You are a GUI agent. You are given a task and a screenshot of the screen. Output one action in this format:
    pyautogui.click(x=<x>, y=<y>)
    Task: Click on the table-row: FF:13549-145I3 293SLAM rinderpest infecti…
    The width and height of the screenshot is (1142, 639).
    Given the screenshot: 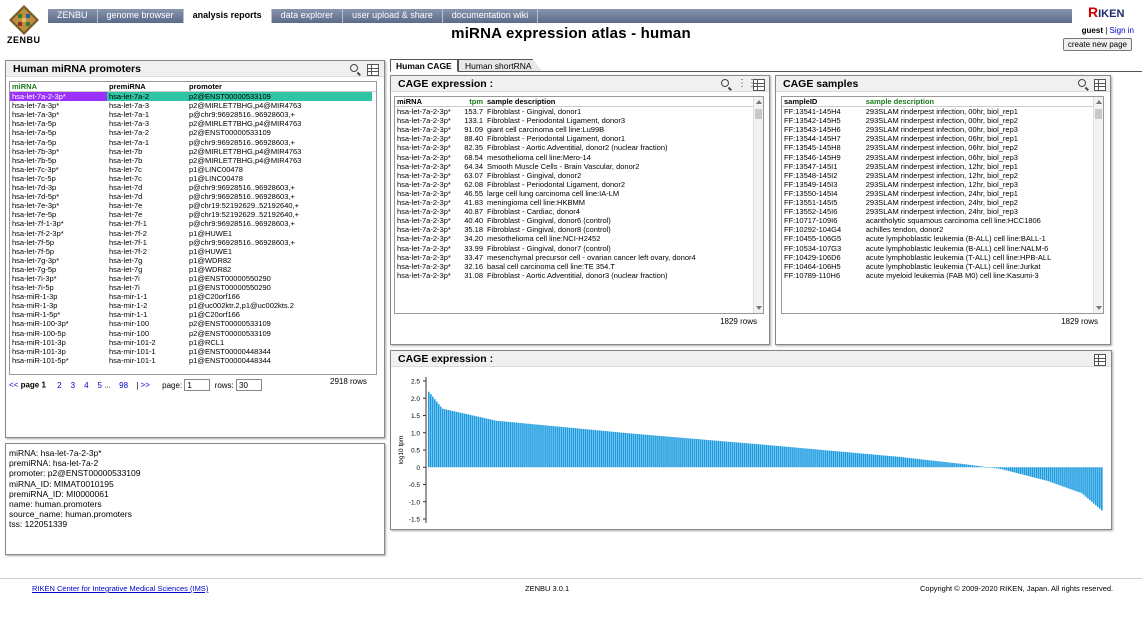 What is the action you would take?
    pyautogui.click(x=937, y=184)
    